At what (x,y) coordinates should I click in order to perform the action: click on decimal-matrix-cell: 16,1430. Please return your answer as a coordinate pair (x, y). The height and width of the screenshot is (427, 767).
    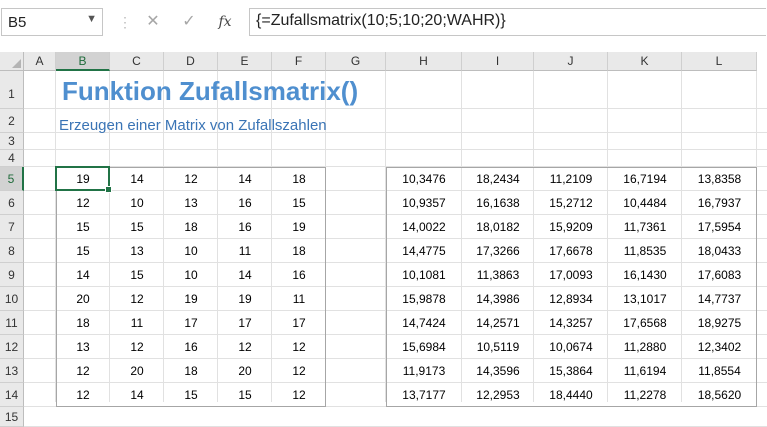
    Looking at the image, I should click on (645, 275).